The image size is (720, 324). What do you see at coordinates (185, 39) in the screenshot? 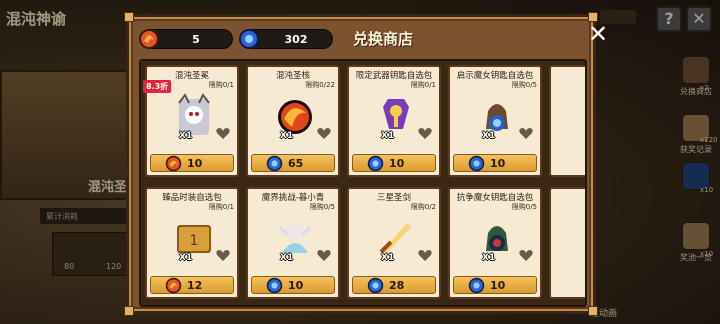
I see `fire-currency-display: 5` at bounding box center [185, 39].